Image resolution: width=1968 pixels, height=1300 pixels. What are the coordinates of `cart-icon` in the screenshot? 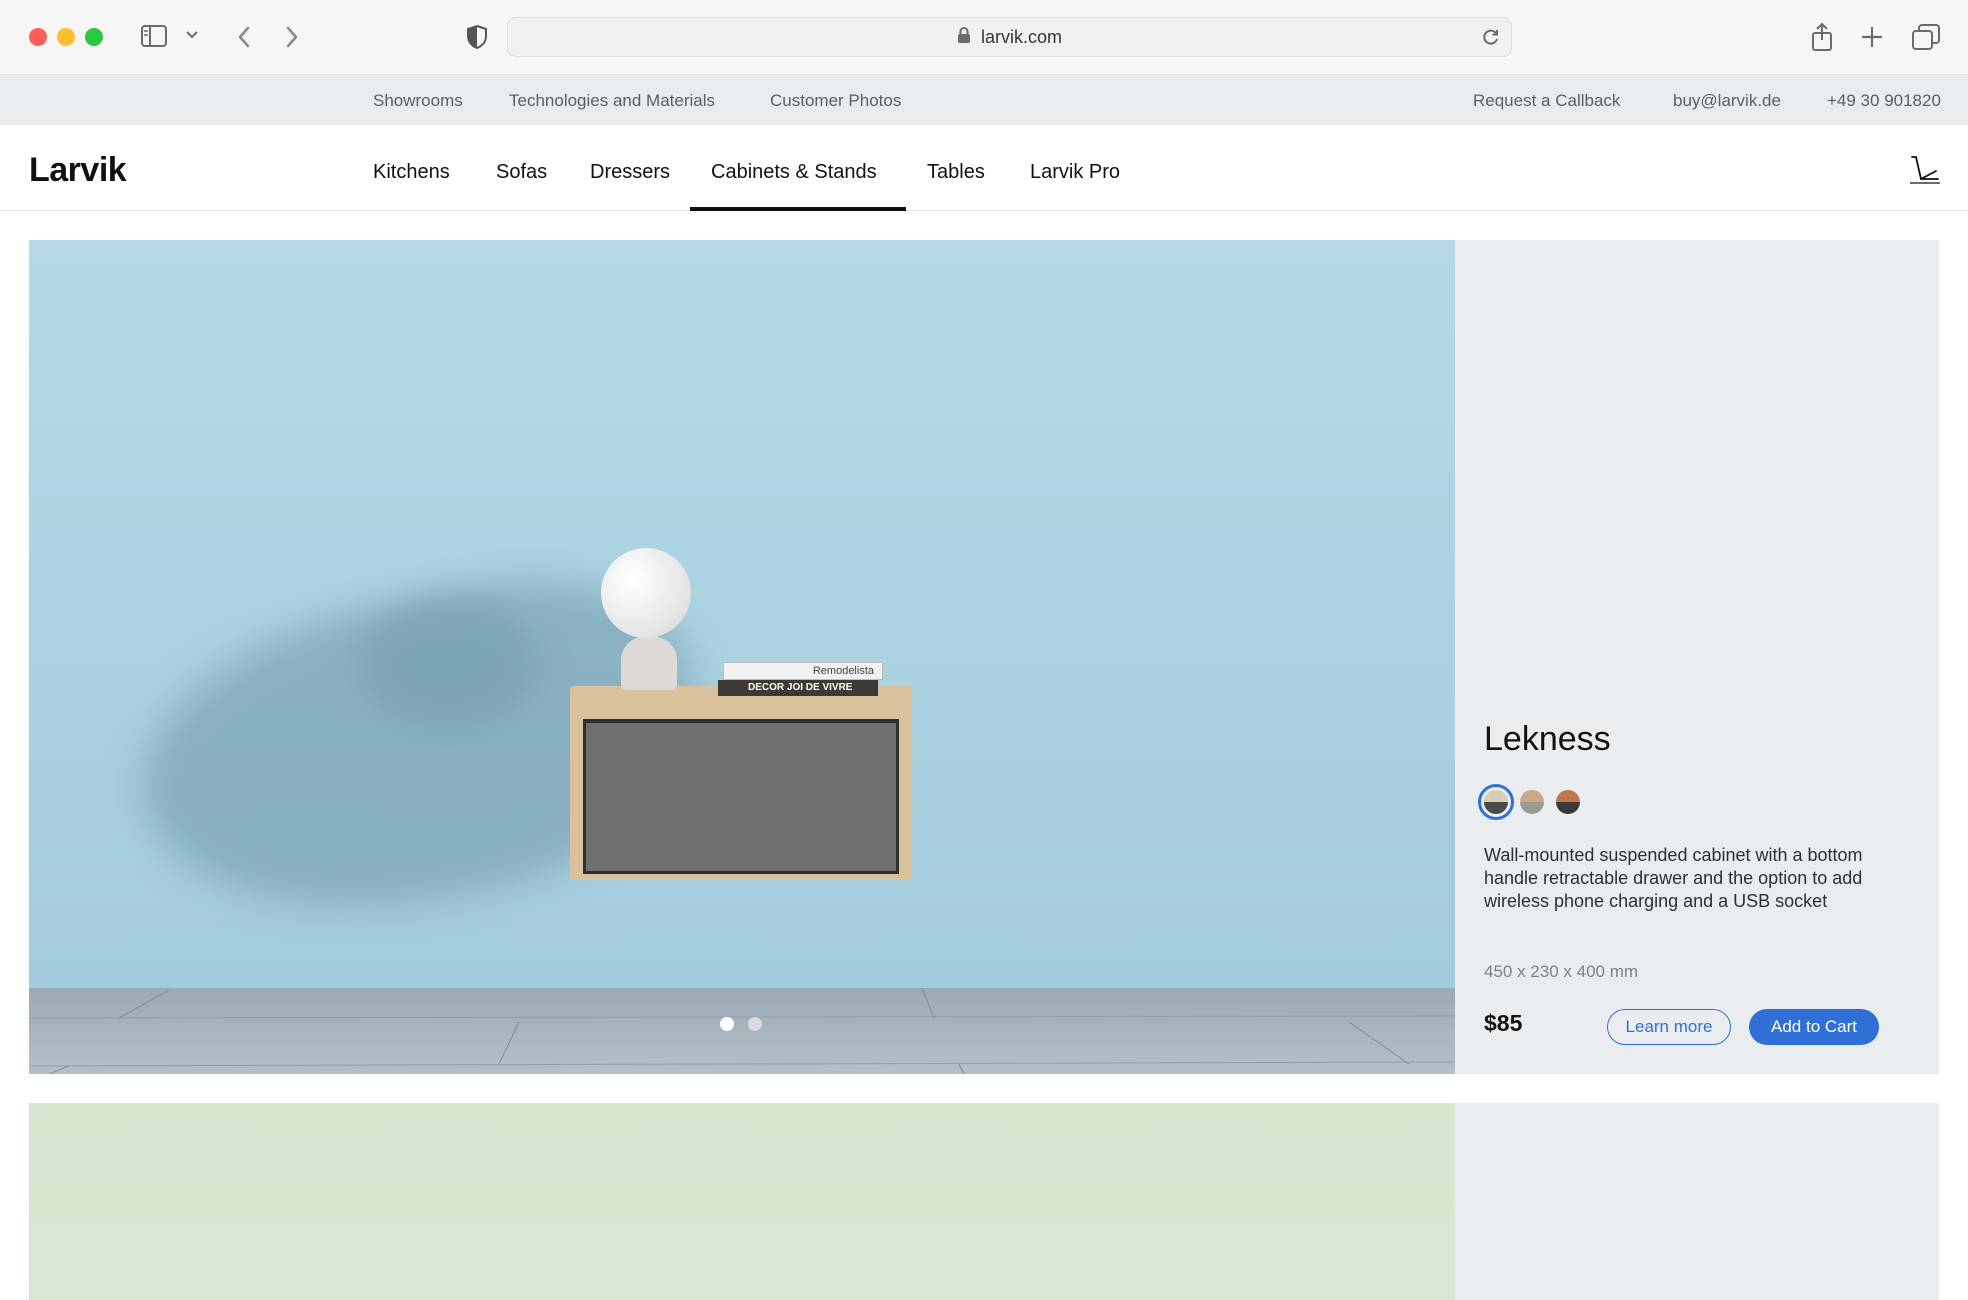 It's located at (1925, 172).